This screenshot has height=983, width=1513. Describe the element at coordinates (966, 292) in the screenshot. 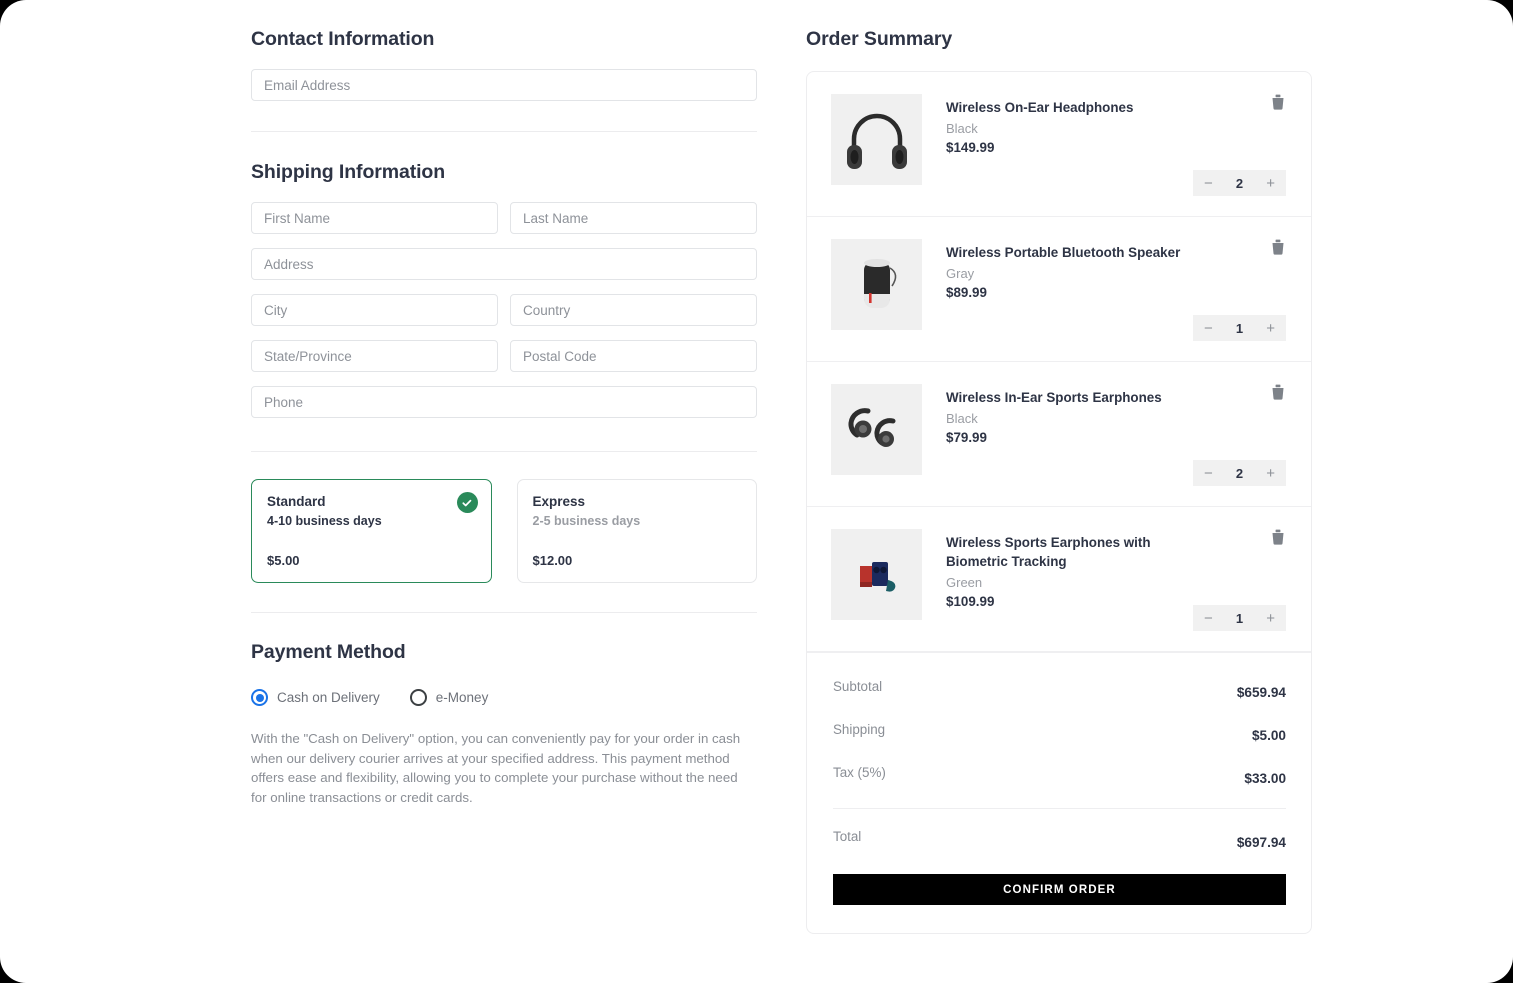

I see `order-item-price: $89.99` at that location.